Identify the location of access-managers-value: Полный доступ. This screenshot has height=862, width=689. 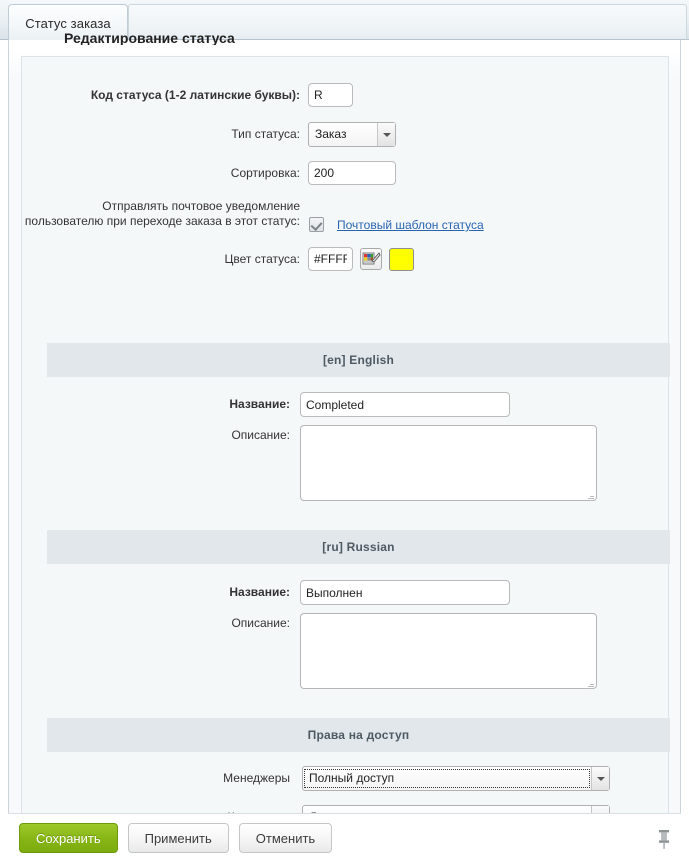
(447, 778).